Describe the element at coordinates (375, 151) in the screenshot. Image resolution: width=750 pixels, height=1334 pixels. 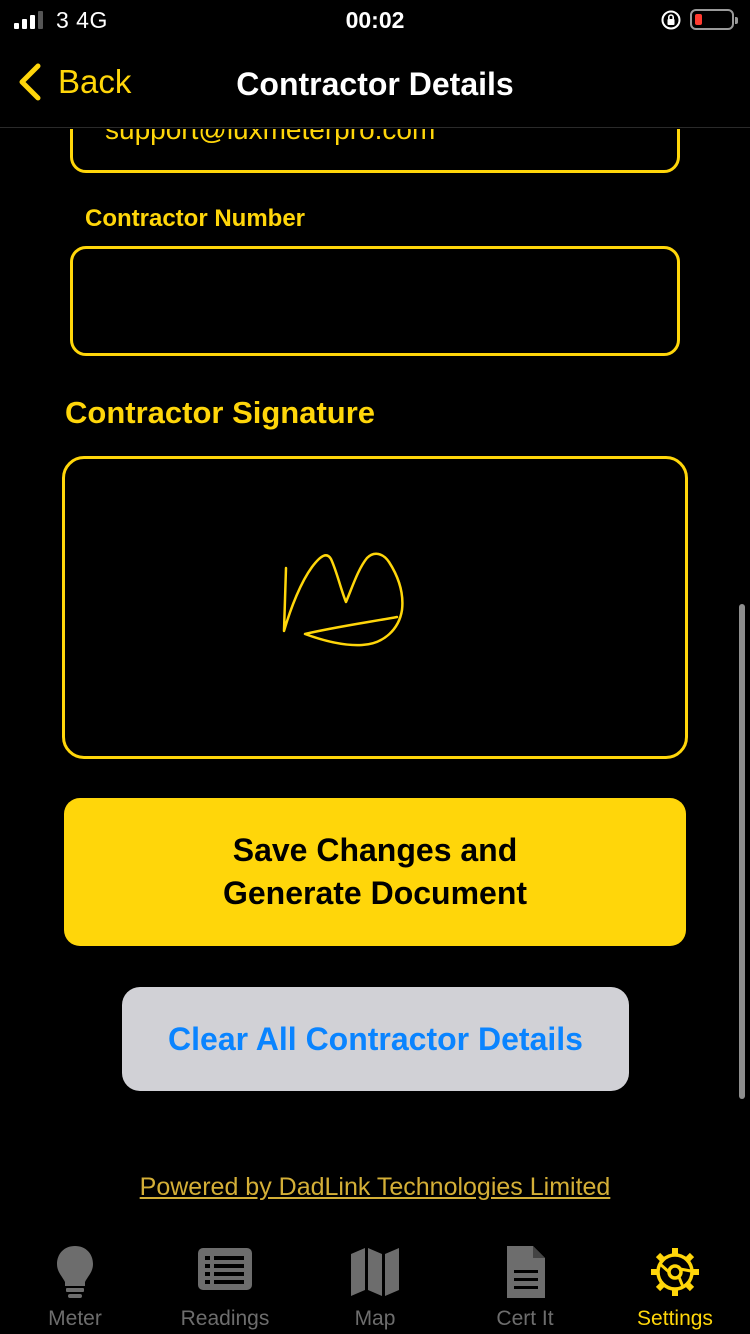
I see `email-field: support@luxmeterpro.com` at that location.